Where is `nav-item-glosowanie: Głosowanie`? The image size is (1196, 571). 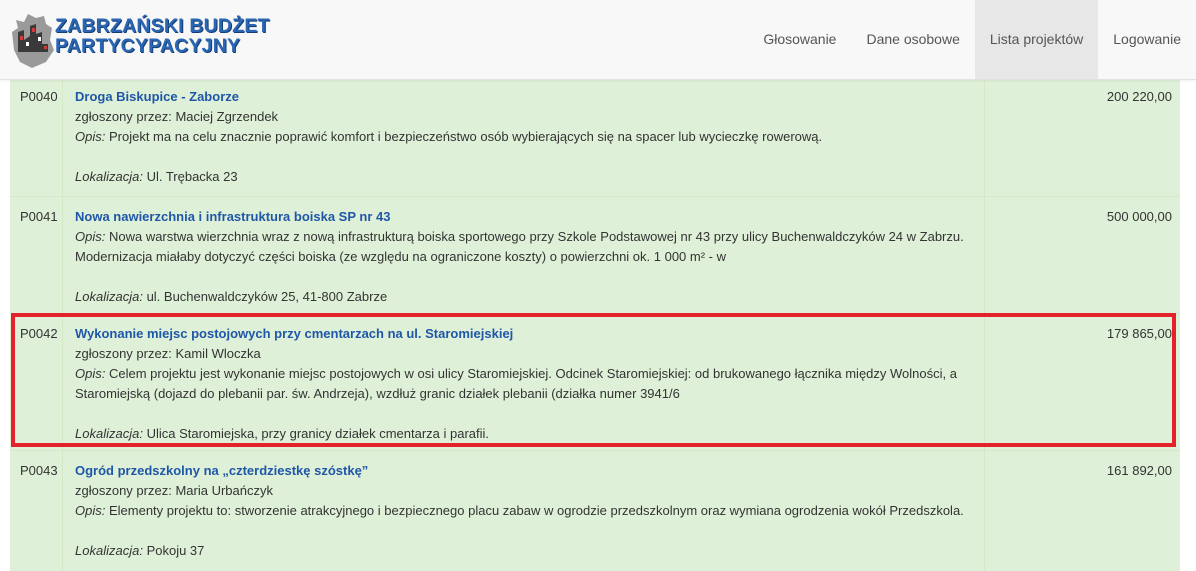 nav-item-glosowanie: Głosowanie is located at coordinates (799, 39).